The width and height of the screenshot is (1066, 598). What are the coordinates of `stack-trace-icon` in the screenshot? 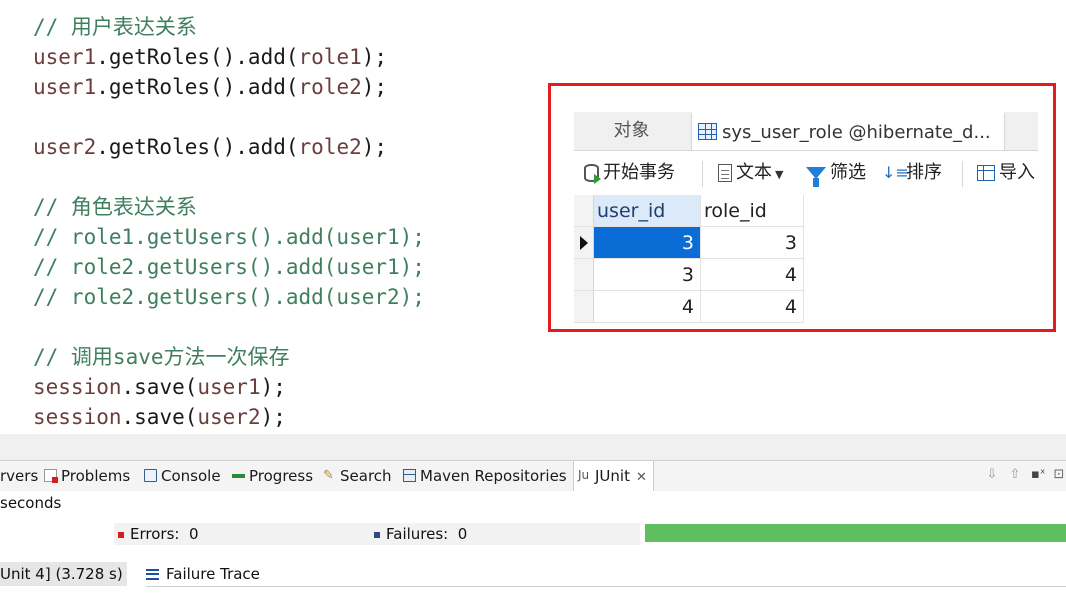 It's located at (152, 574).